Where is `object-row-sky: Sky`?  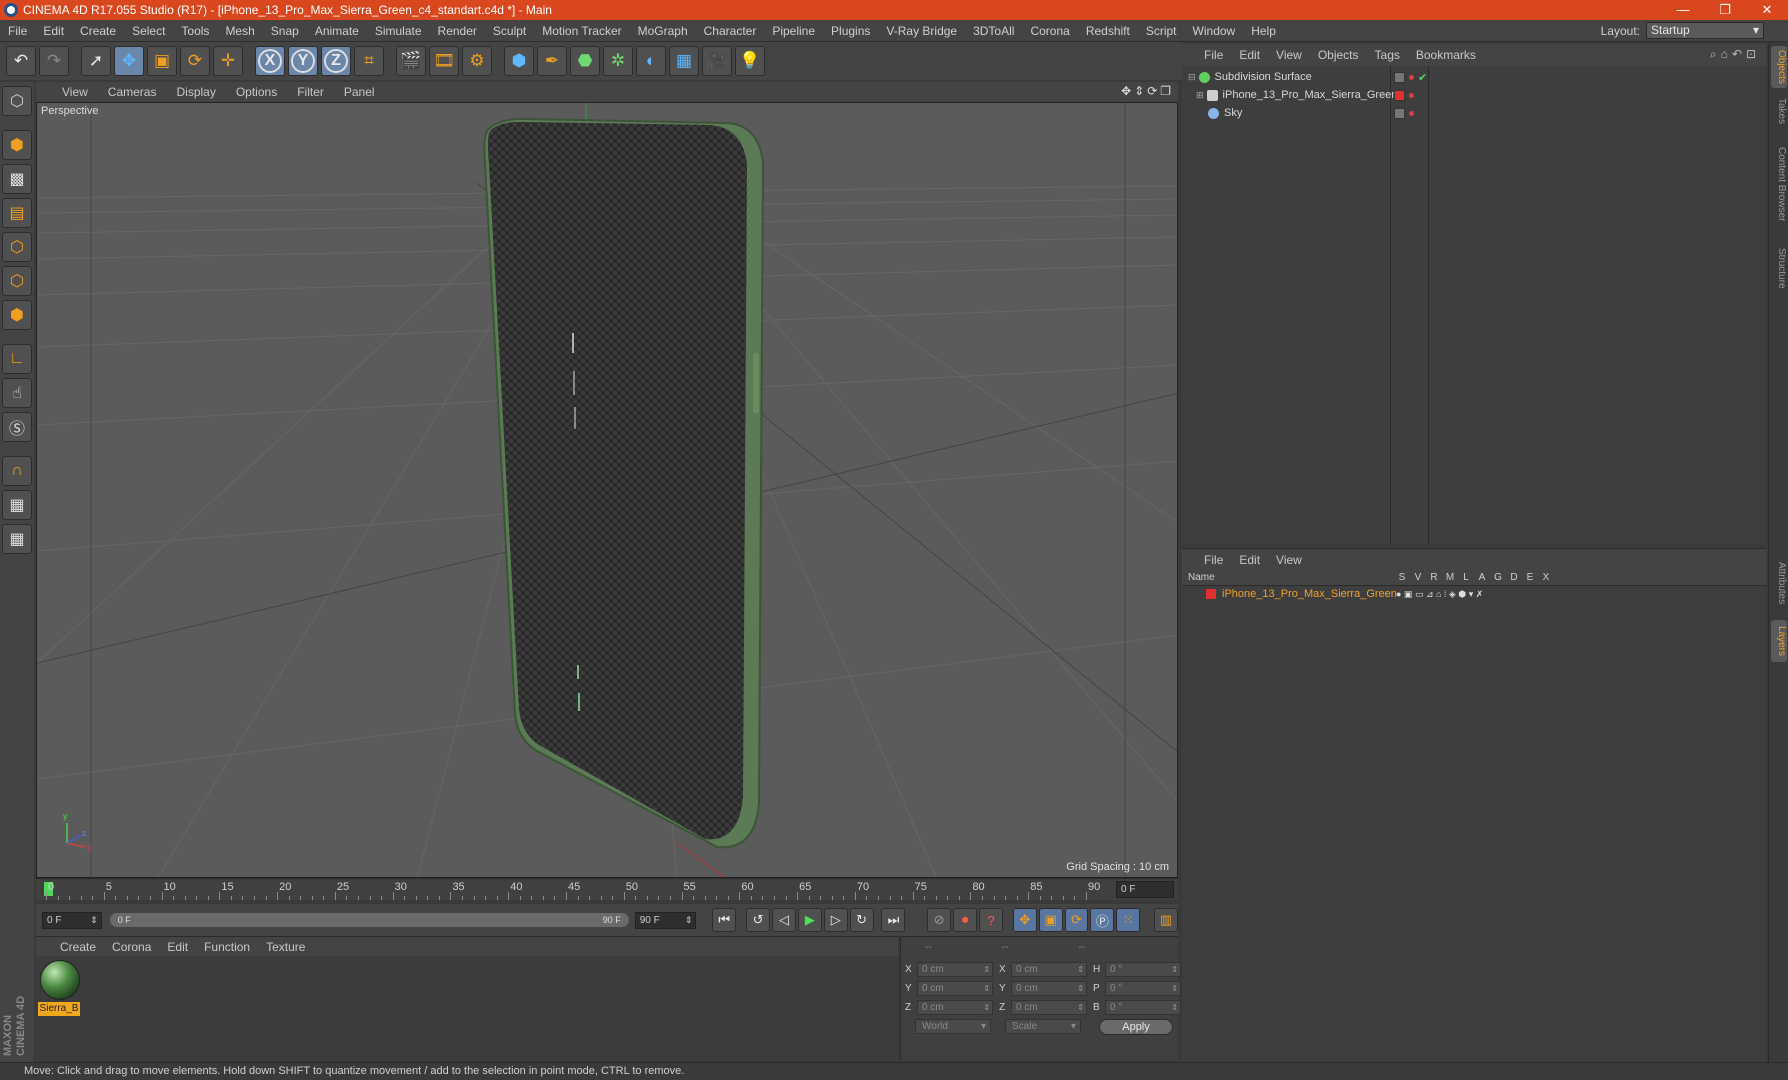
object-row-sky: Sky is located at coordinates (1474, 113).